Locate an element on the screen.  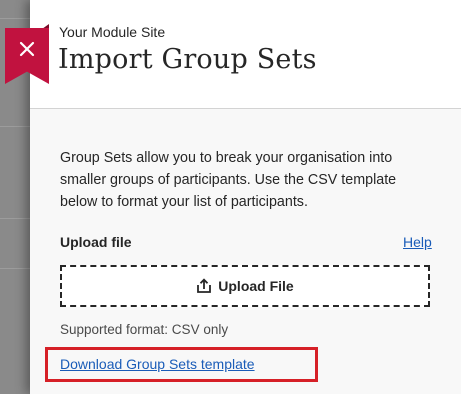
upload-button-label: Upload File is located at coordinates (256, 286).